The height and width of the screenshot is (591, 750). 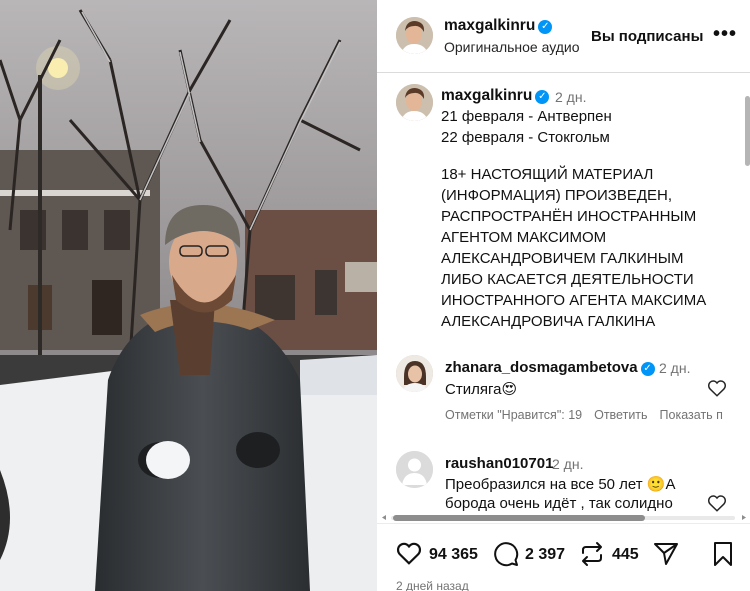 I want to click on caption-line: (ИНФОРМАЦИЯ) ПРОИЗВЕДЕН,, so click(x=557, y=195).